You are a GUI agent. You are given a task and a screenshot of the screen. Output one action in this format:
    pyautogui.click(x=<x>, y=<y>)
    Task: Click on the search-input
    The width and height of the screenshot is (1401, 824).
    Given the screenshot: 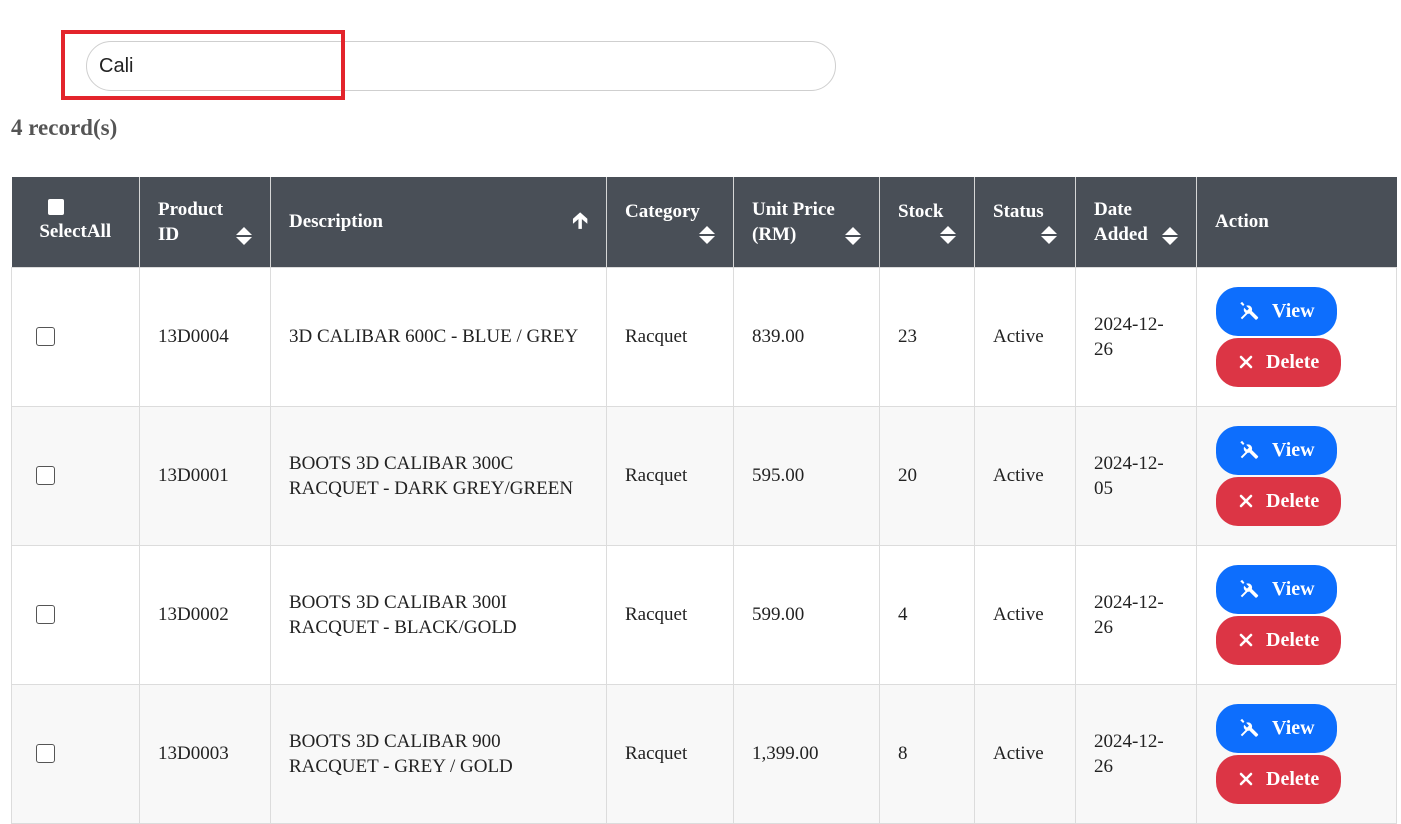 What is the action you would take?
    pyautogui.click(x=461, y=66)
    